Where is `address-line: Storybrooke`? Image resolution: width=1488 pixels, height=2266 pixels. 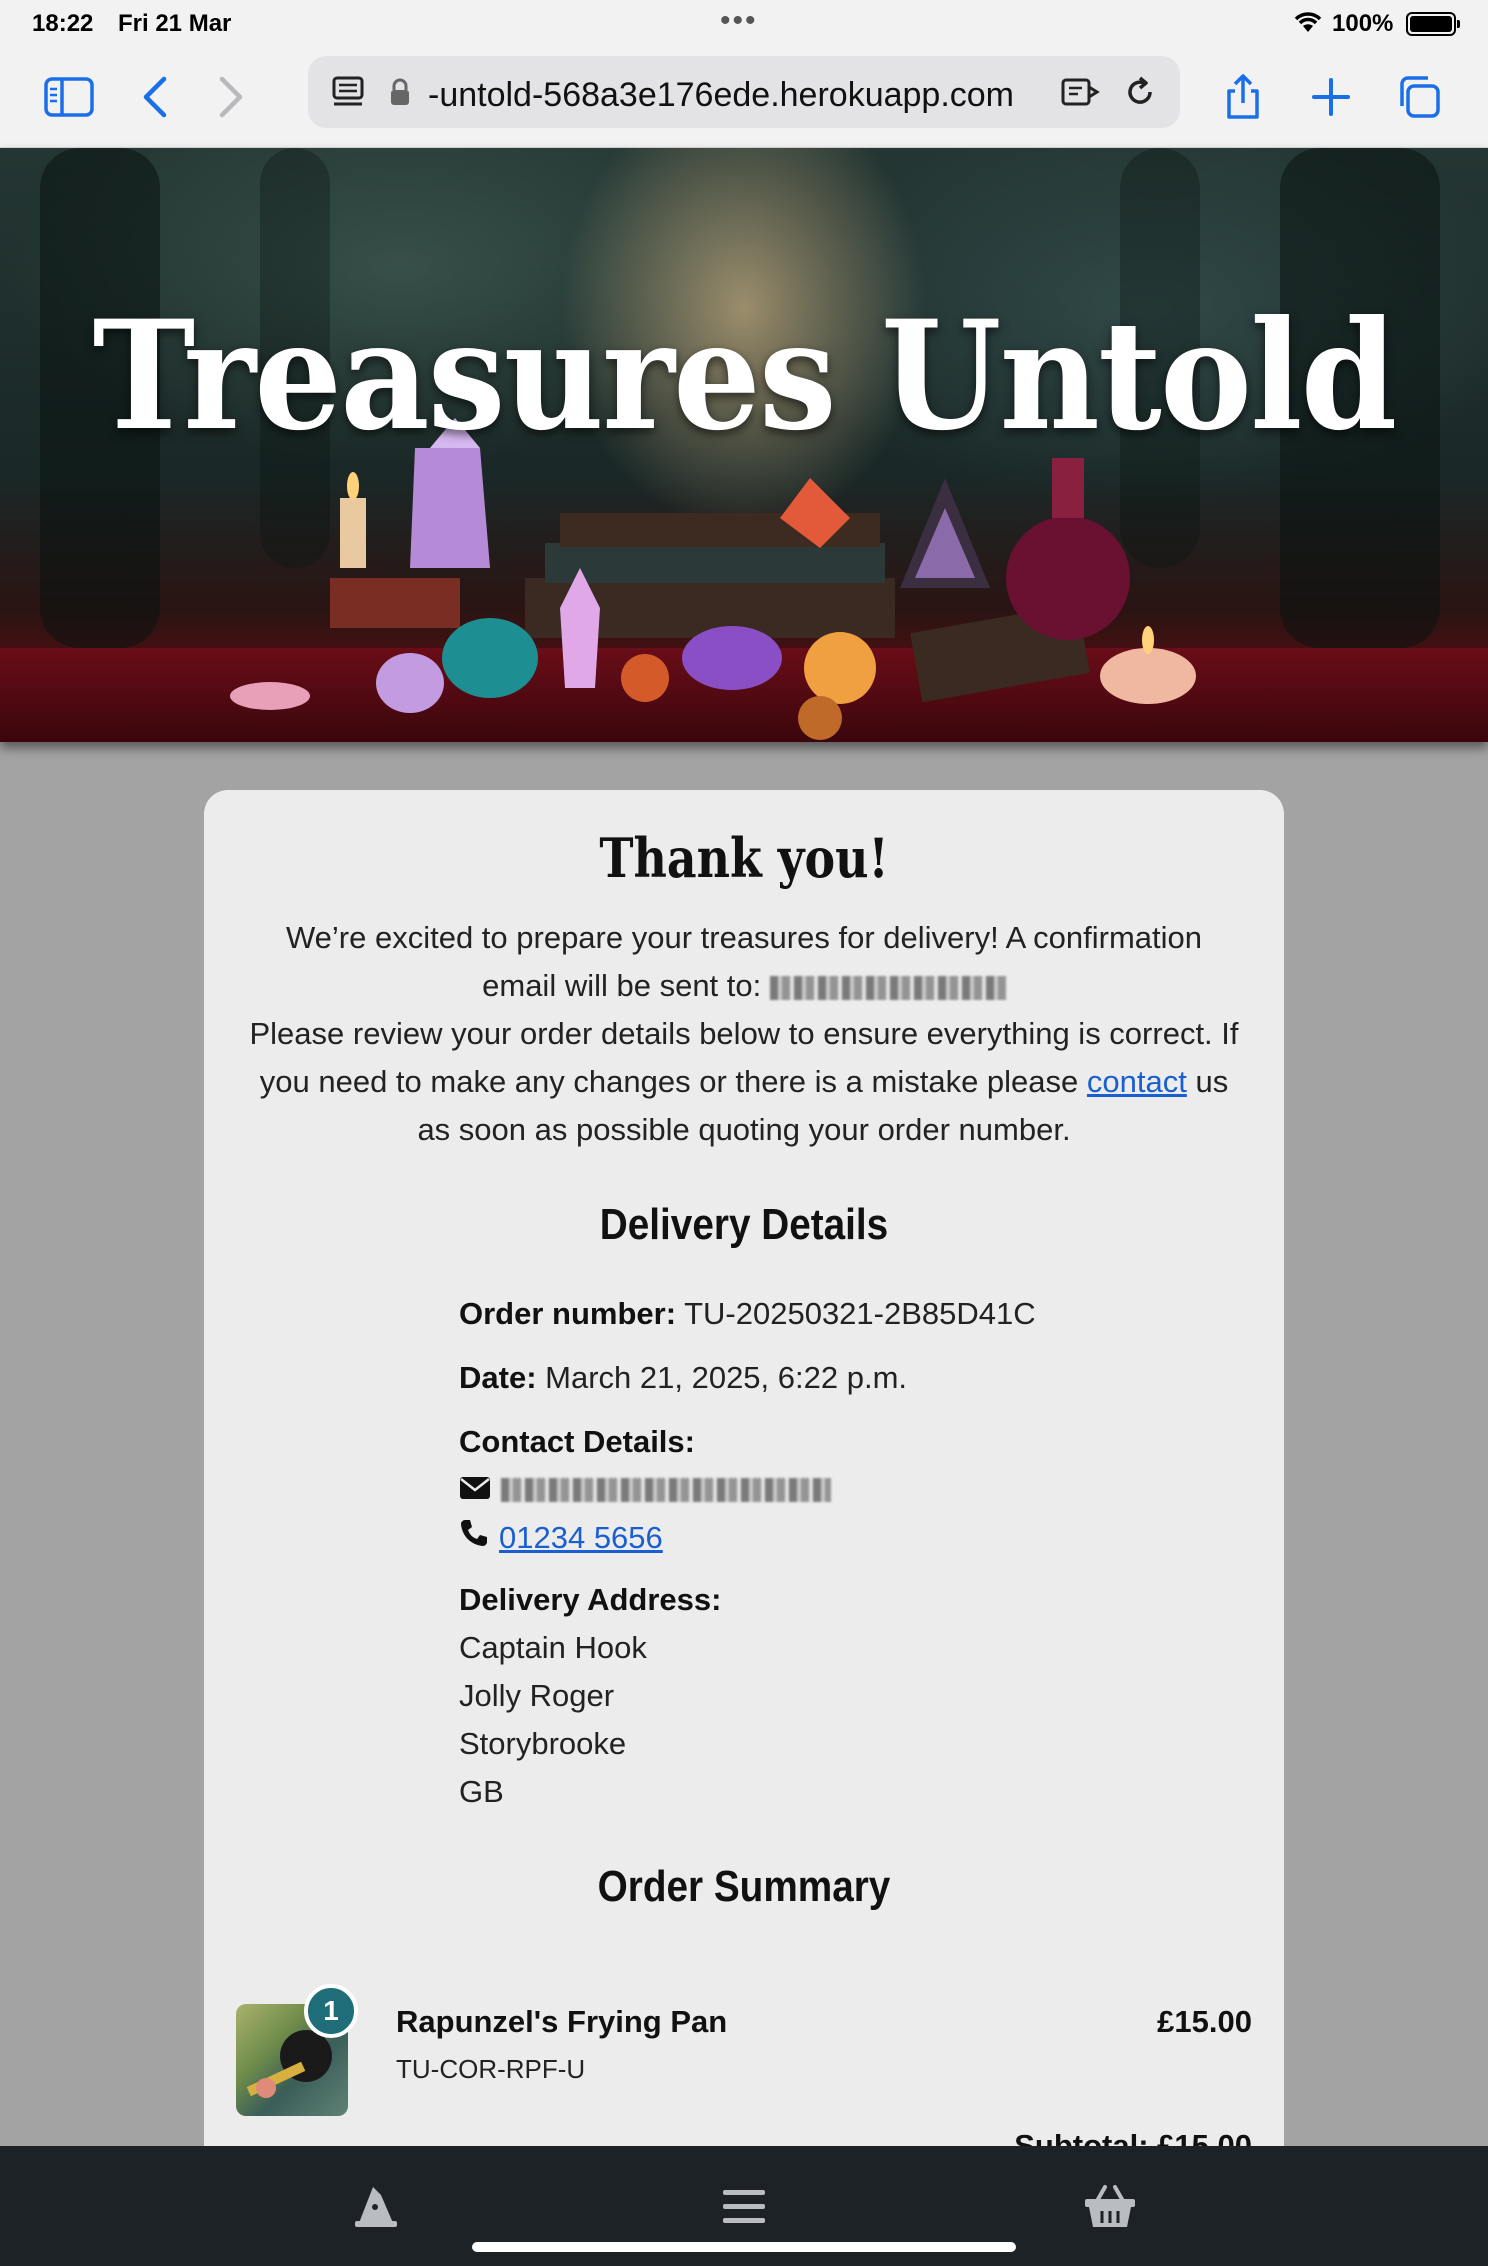
address-line: Storybrooke is located at coordinates (543, 1743).